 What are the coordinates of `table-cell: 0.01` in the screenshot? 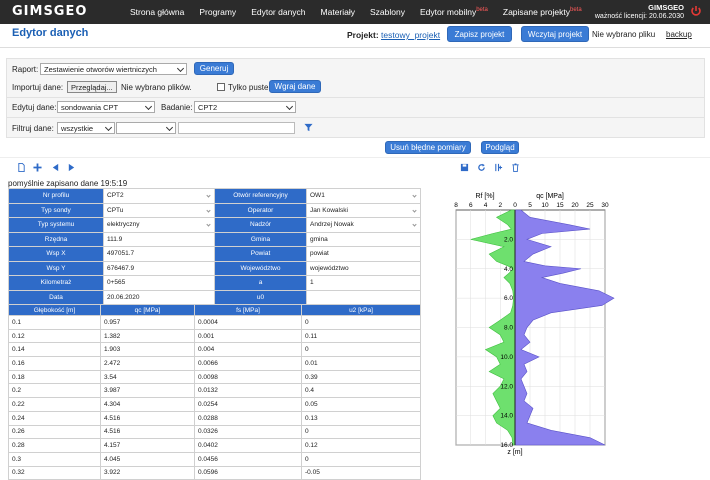 It's located at (361, 363).